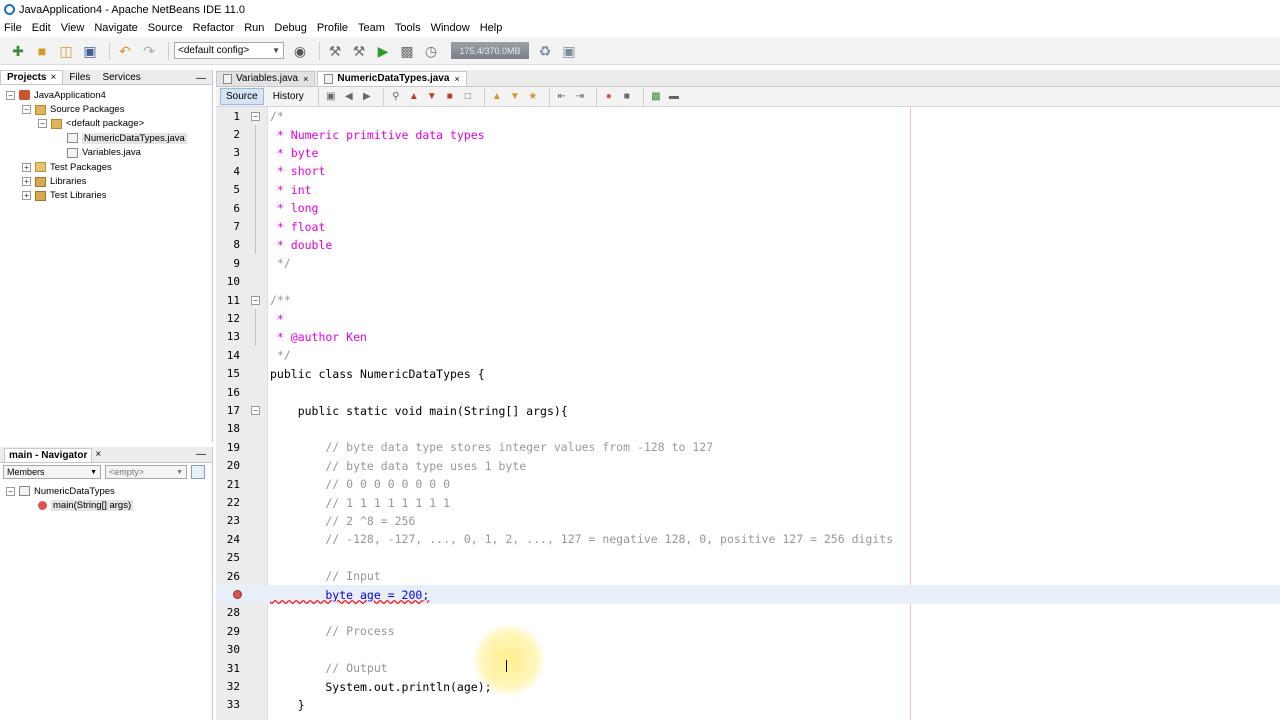 This screenshot has width=1280, height=720. Describe the element at coordinates (52, 472) in the screenshot. I see `members-select: Members ▼` at that location.